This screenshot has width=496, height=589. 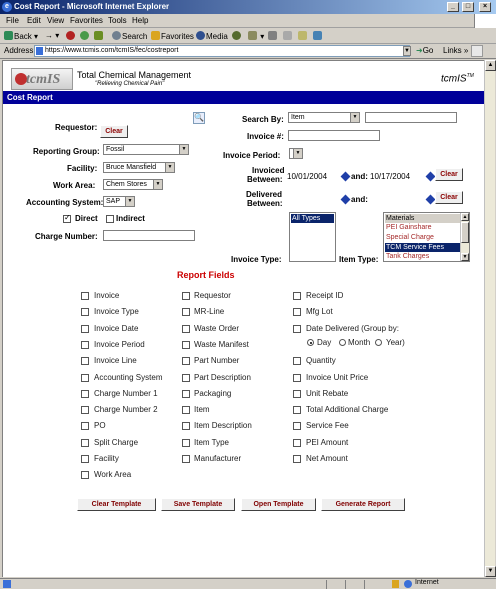 What do you see at coordinates (110, 219) in the screenshot?
I see `indirect-checkbox` at bounding box center [110, 219].